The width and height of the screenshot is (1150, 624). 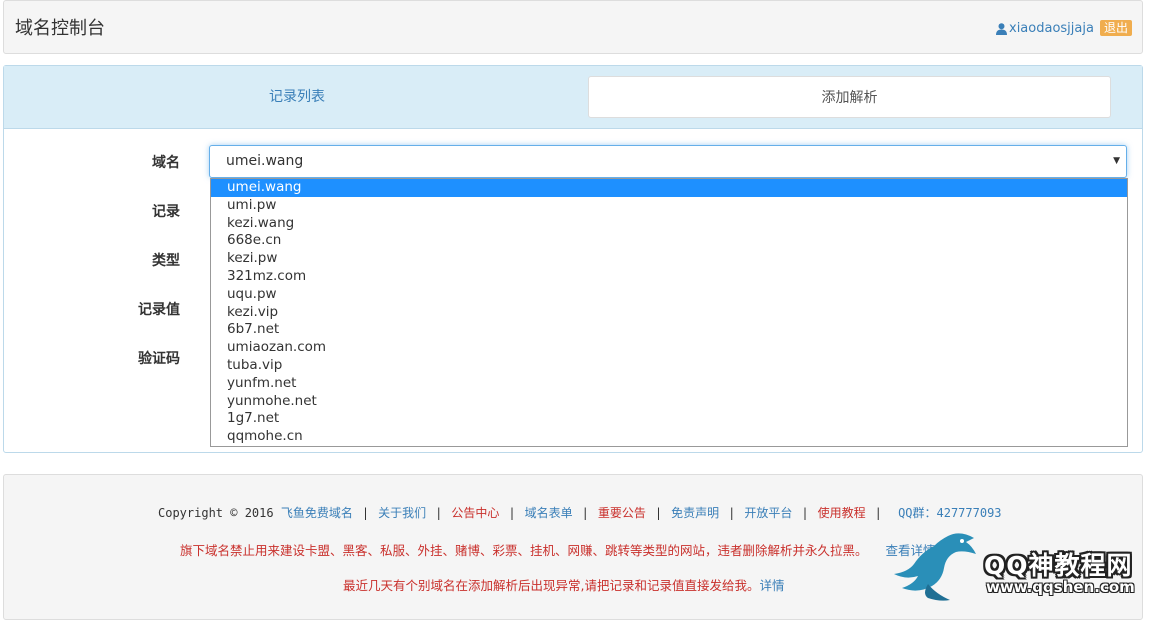 What do you see at coordinates (669, 241) in the screenshot?
I see `domain-option: 668e.cn` at bounding box center [669, 241].